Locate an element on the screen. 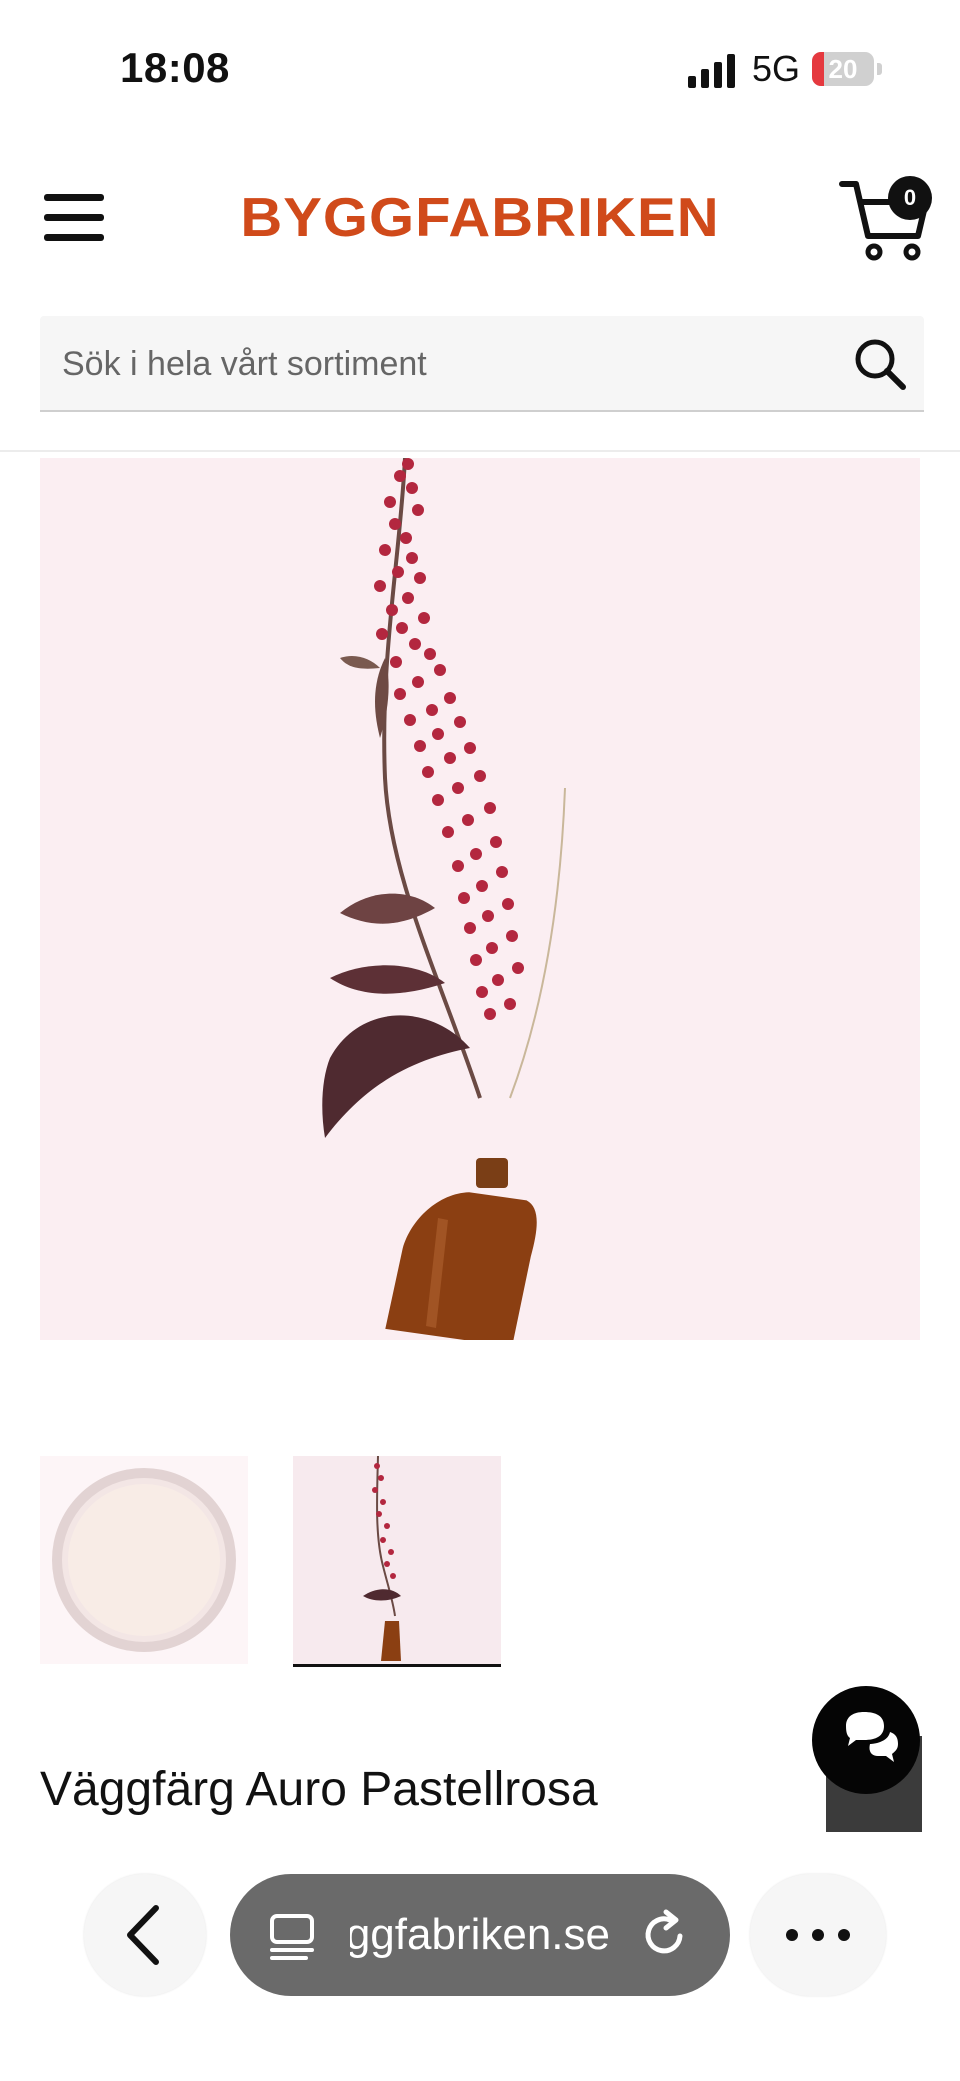 This screenshot has width=960, height=2081. browser-back-button is located at coordinates (145, 1935).